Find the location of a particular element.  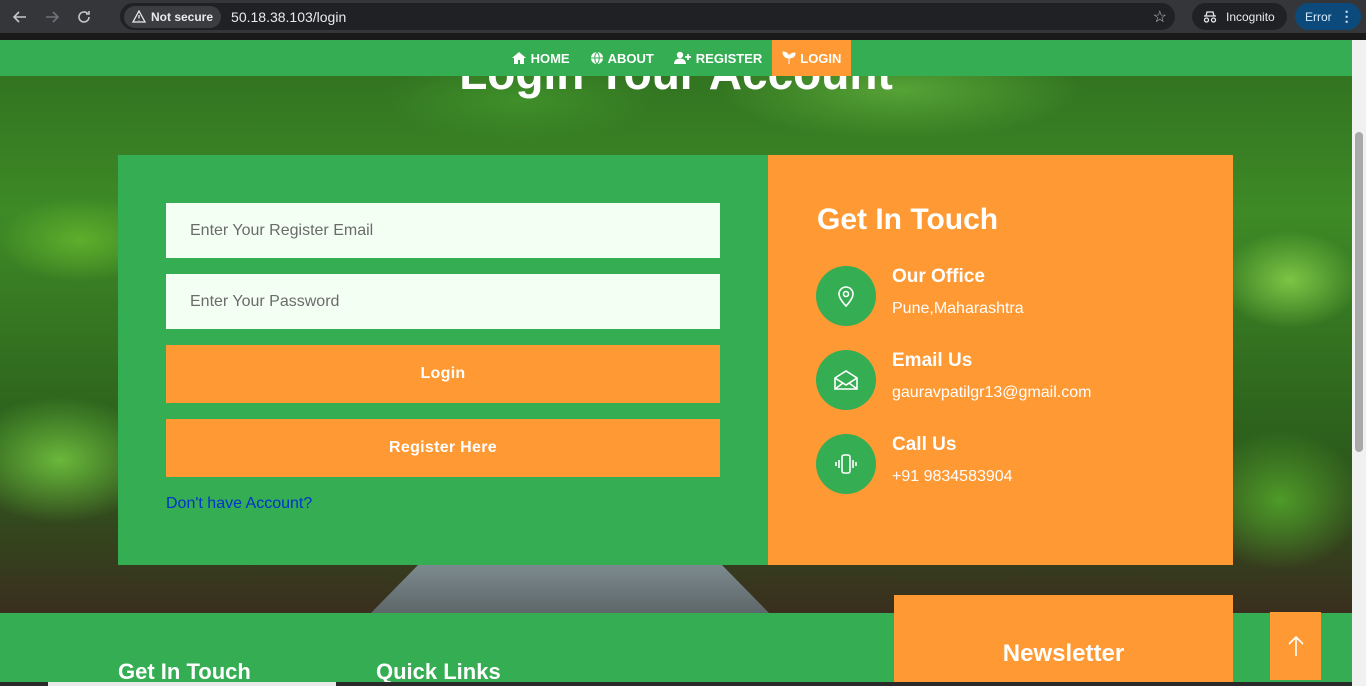

error-label: Error is located at coordinates (1318, 16).